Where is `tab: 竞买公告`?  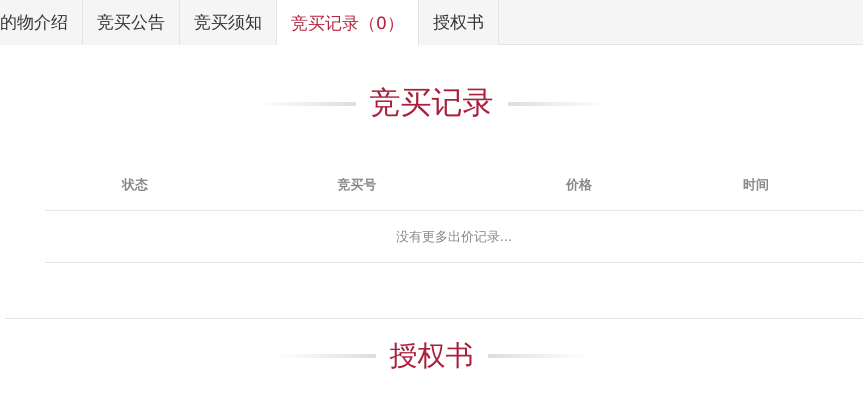 tab: 竞买公告 is located at coordinates (131, 22).